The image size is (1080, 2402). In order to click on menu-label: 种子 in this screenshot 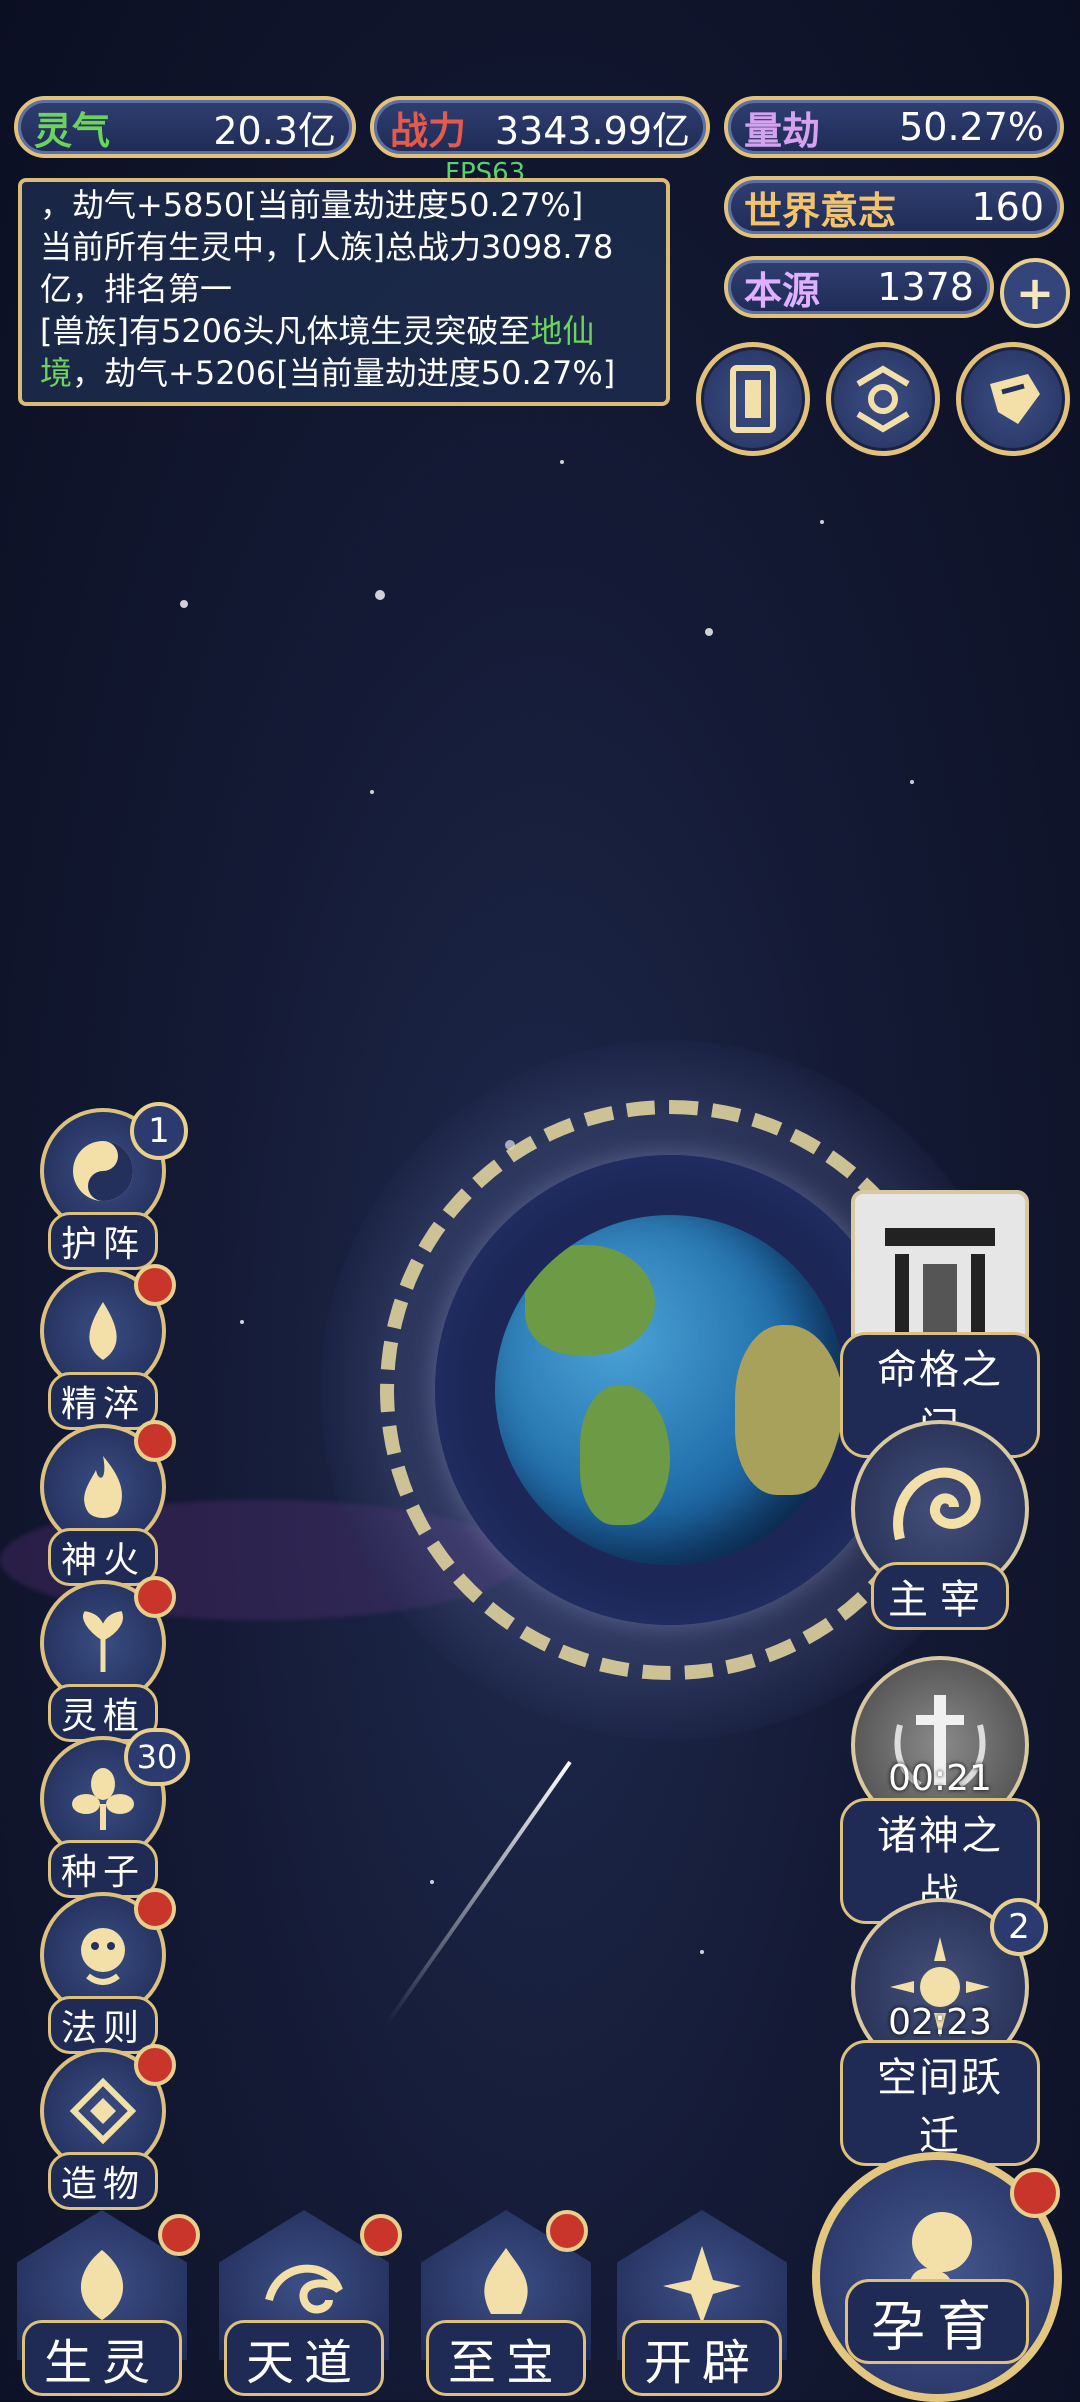, I will do `click(102, 1869)`.